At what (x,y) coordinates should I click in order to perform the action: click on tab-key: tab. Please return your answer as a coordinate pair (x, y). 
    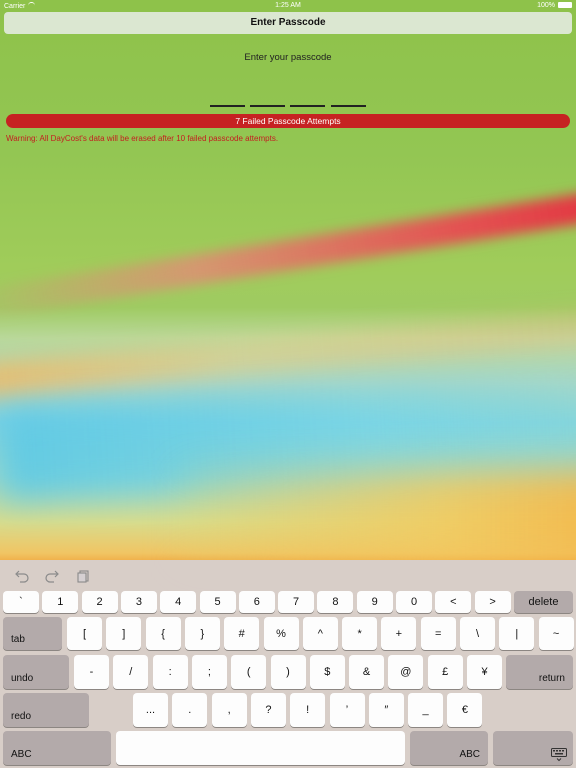
    Looking at the image, I should click on (32, 633).